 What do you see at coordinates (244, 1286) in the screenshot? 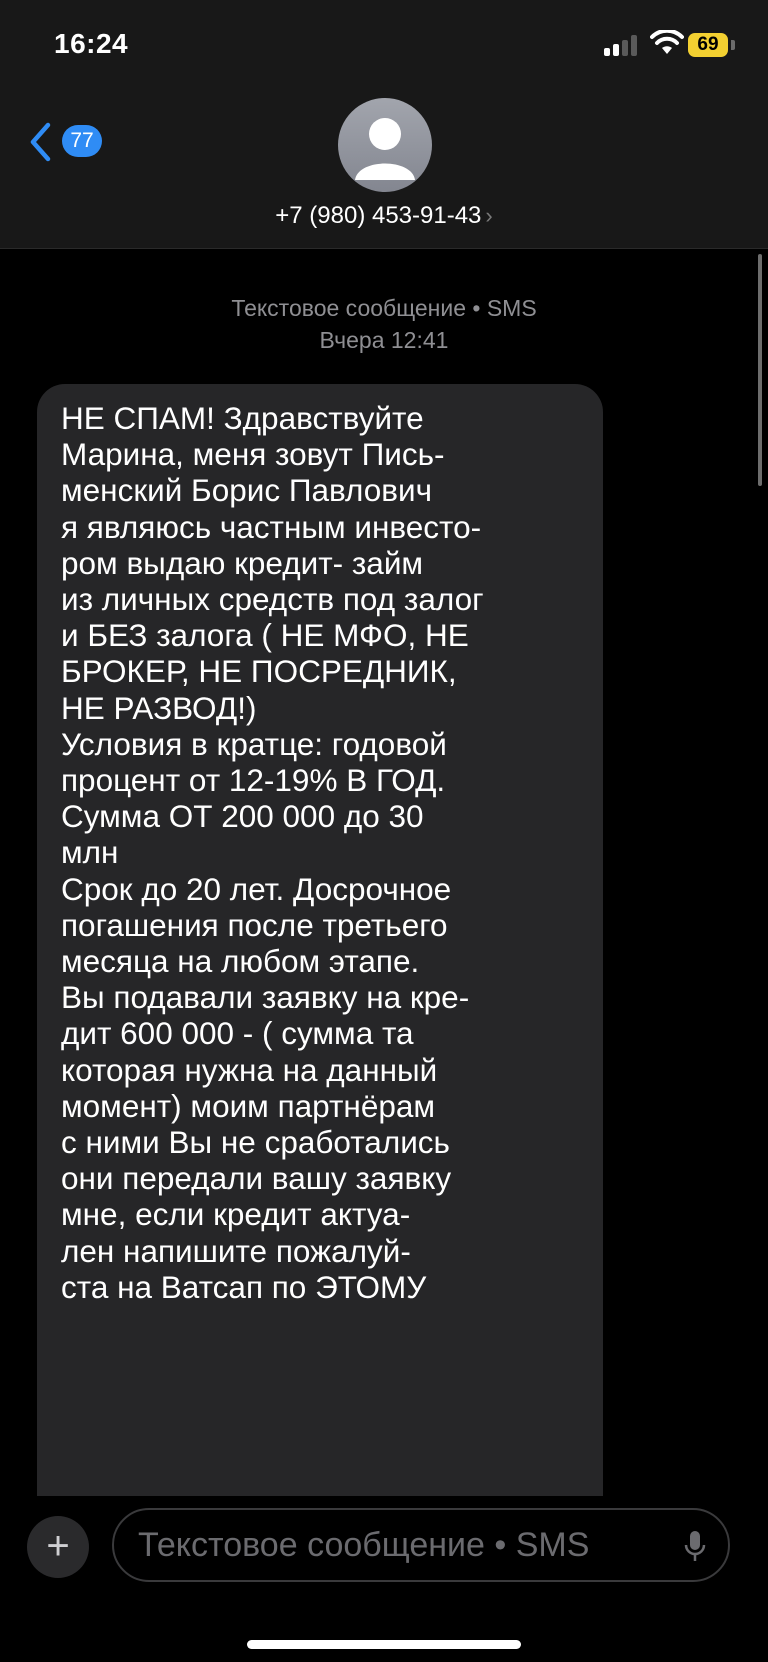
I see `message-line: ста на Ватсап по ЭТОМУ` at bounding box center [244, 1286].